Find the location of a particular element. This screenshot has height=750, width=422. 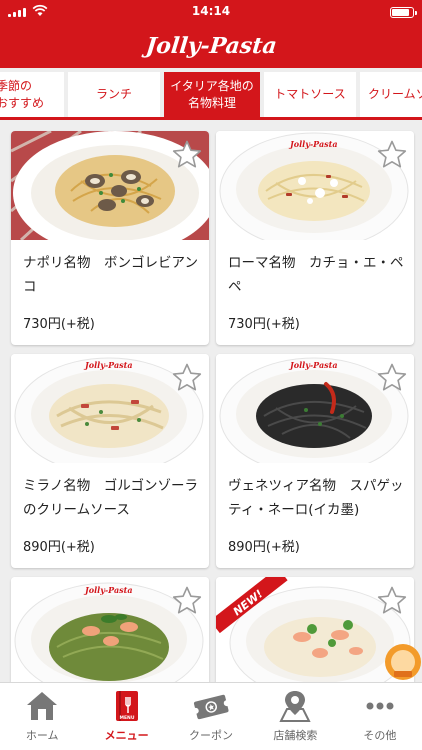

menu-item-name: ミラノ名物 ゴルゴンゾーラのクリームソース is located at coordinates (110, 498).